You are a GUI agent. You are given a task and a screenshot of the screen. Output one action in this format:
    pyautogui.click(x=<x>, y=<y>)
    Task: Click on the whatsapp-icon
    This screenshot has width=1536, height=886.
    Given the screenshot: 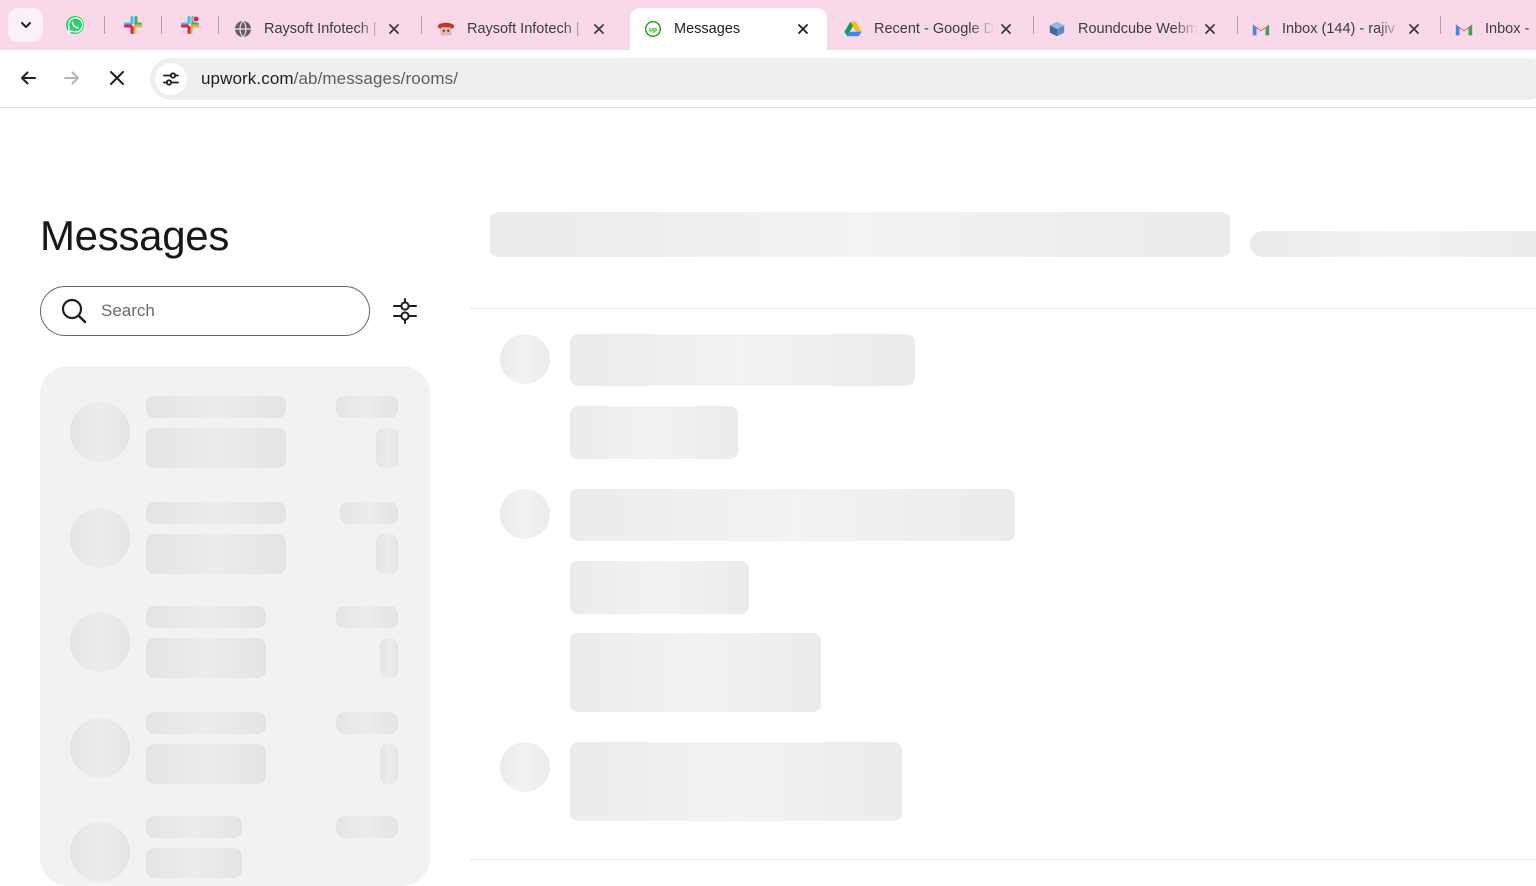 What is the action you would take?
    pyautogui.click(x=75, y=25)
    